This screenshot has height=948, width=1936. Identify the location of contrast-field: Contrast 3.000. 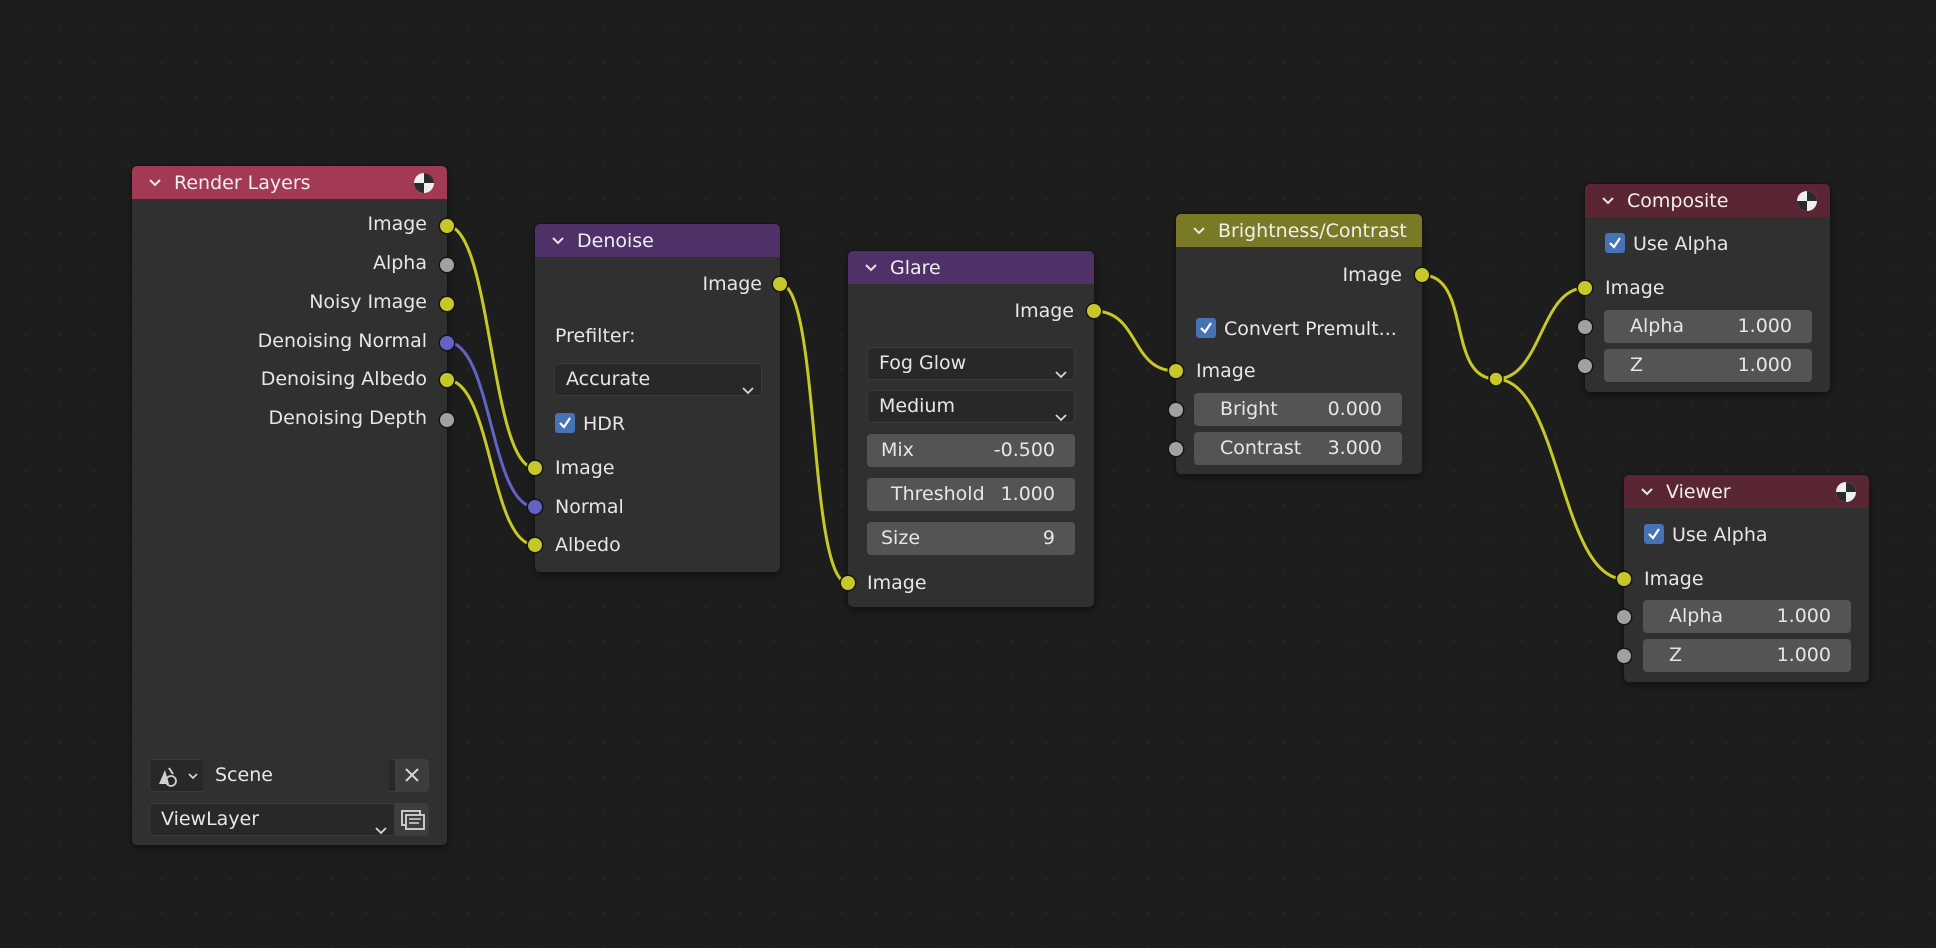
(1298, 448).